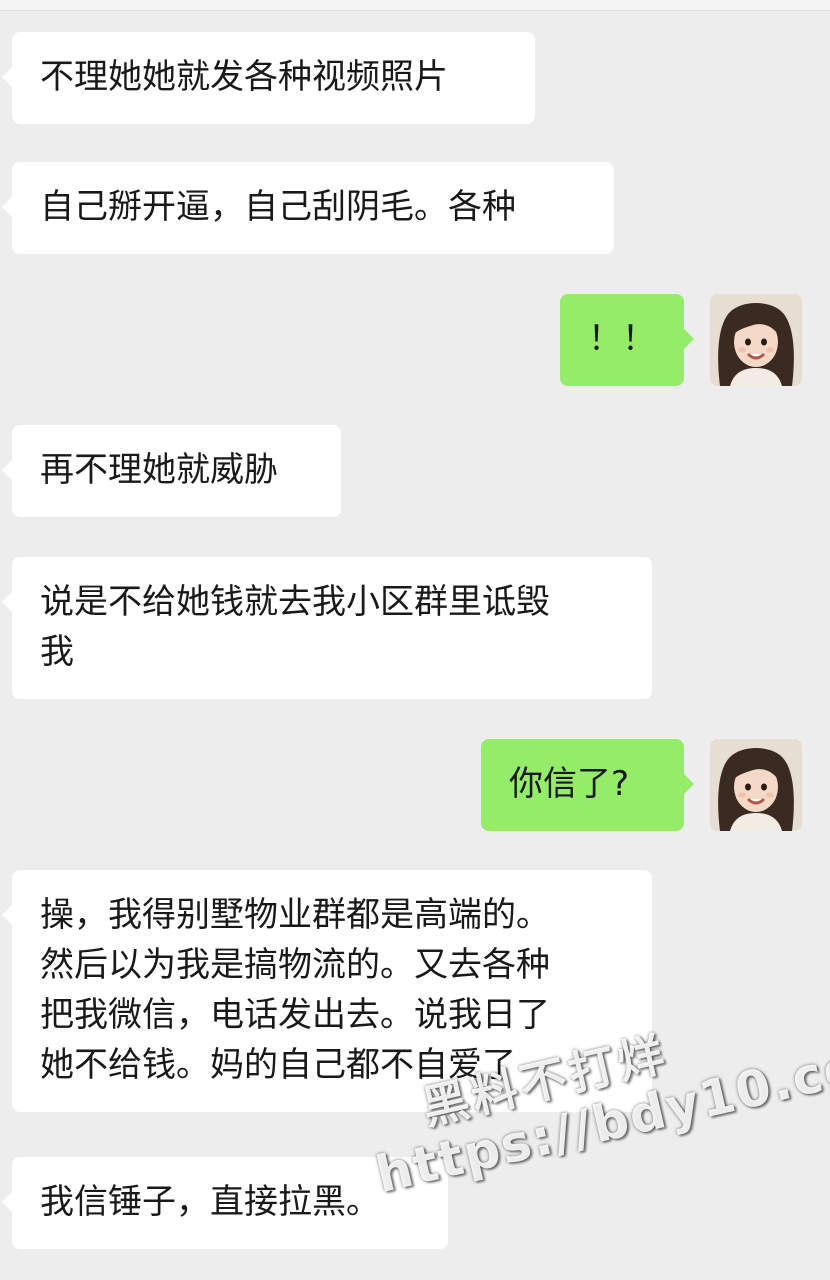 The height and width of the screenshot is (1280, 830). I want to click on top-divider, so click(415, 5).